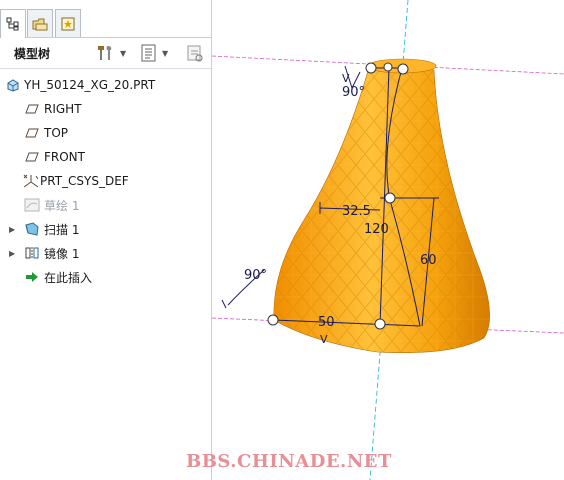 The width and height of the screenshot is (564, 480). Describe the element at coordinates (13, 85) in the screenshot. I see `part-icon` at that location.